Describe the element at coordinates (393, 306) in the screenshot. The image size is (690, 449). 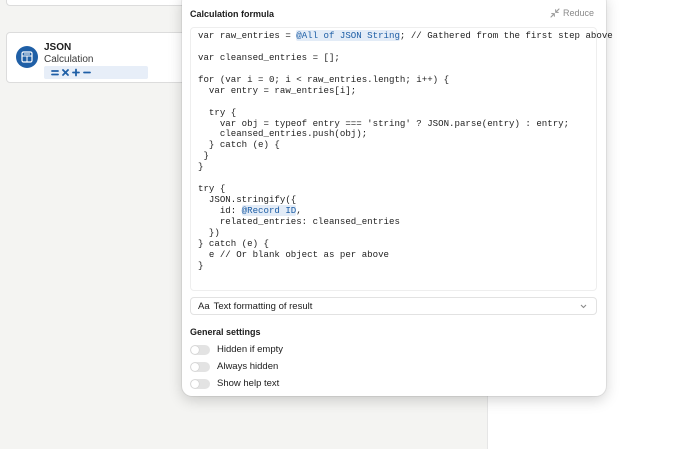
I see `text-formatting-select: Aa Text formatting of result` at that location.